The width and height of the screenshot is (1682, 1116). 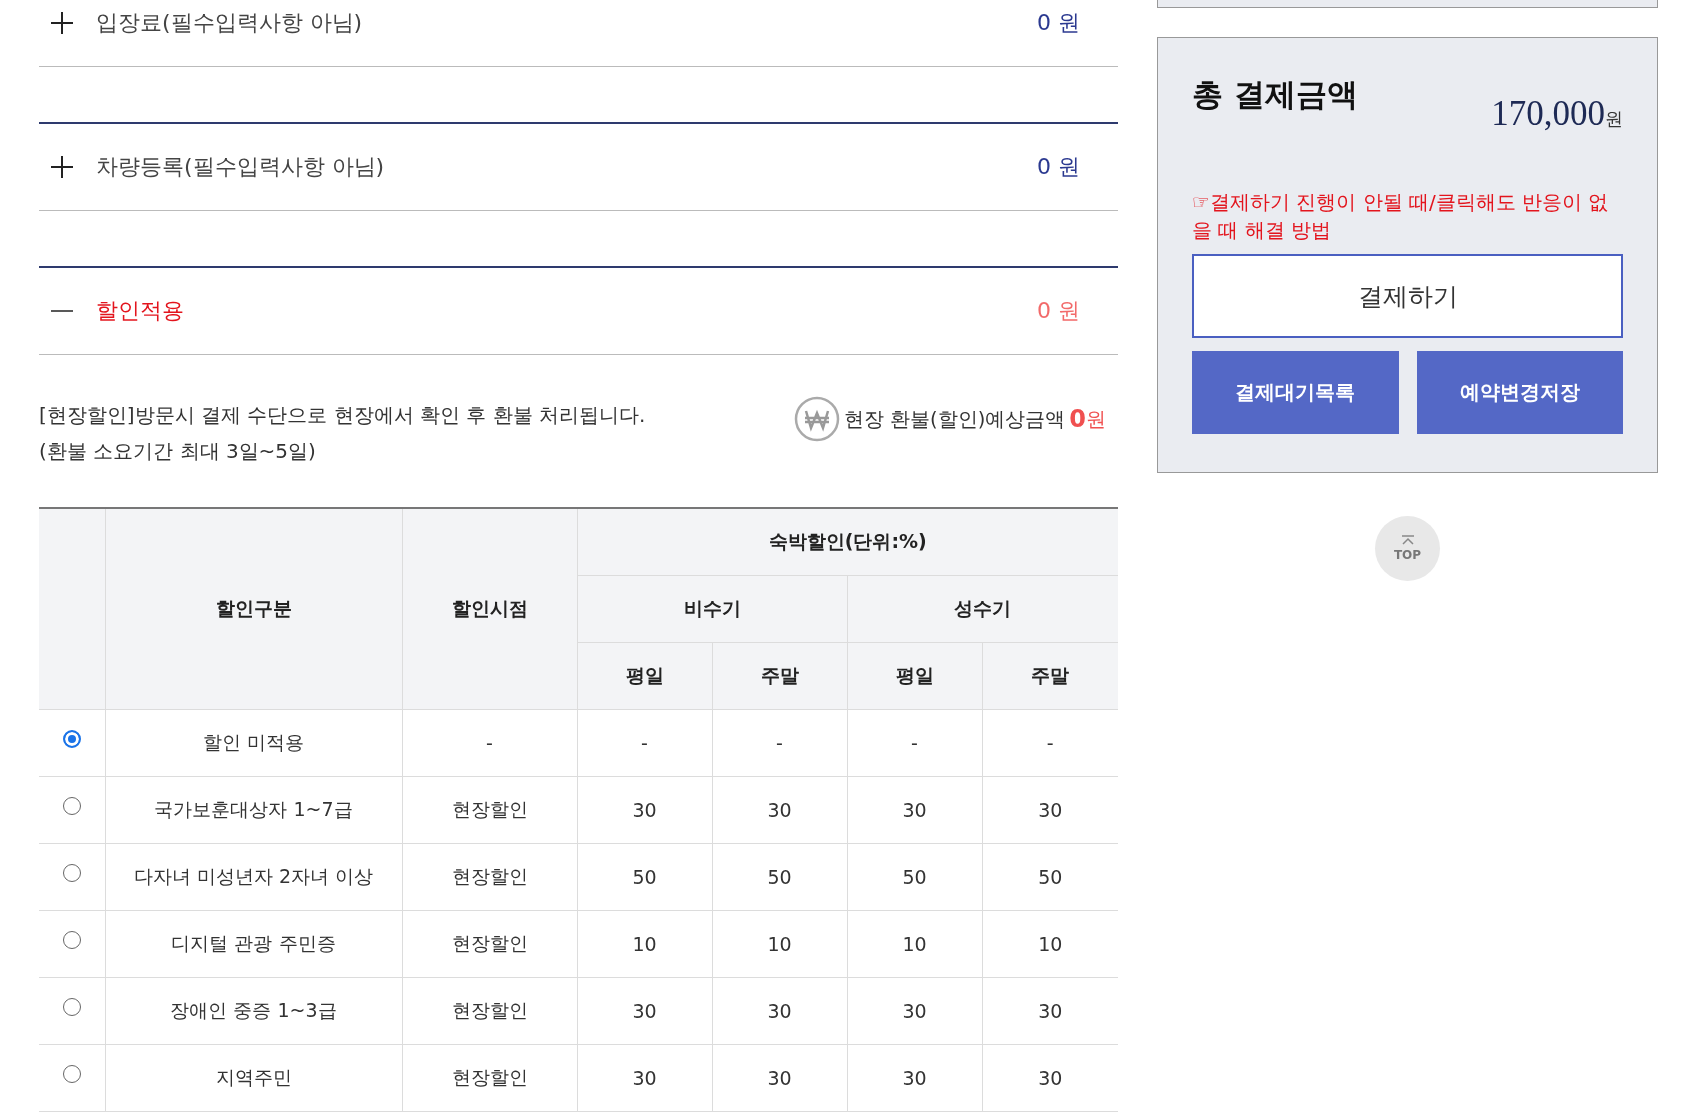 I want to click on pay-button: 결제하기, so click(x=1407, y=296).